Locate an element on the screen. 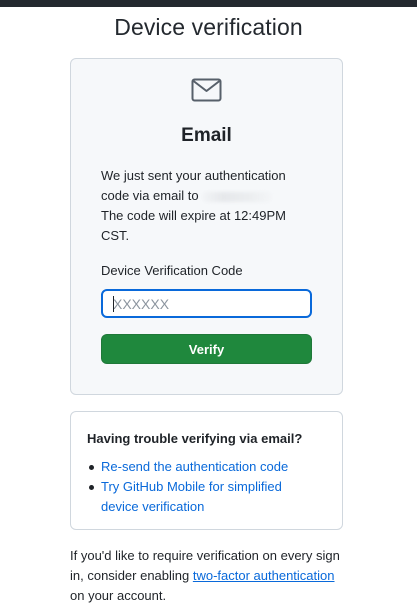 The height and width of the screenshot is (606, 417). message-line-with-email: code via email to is located at coordinates (211, 196).